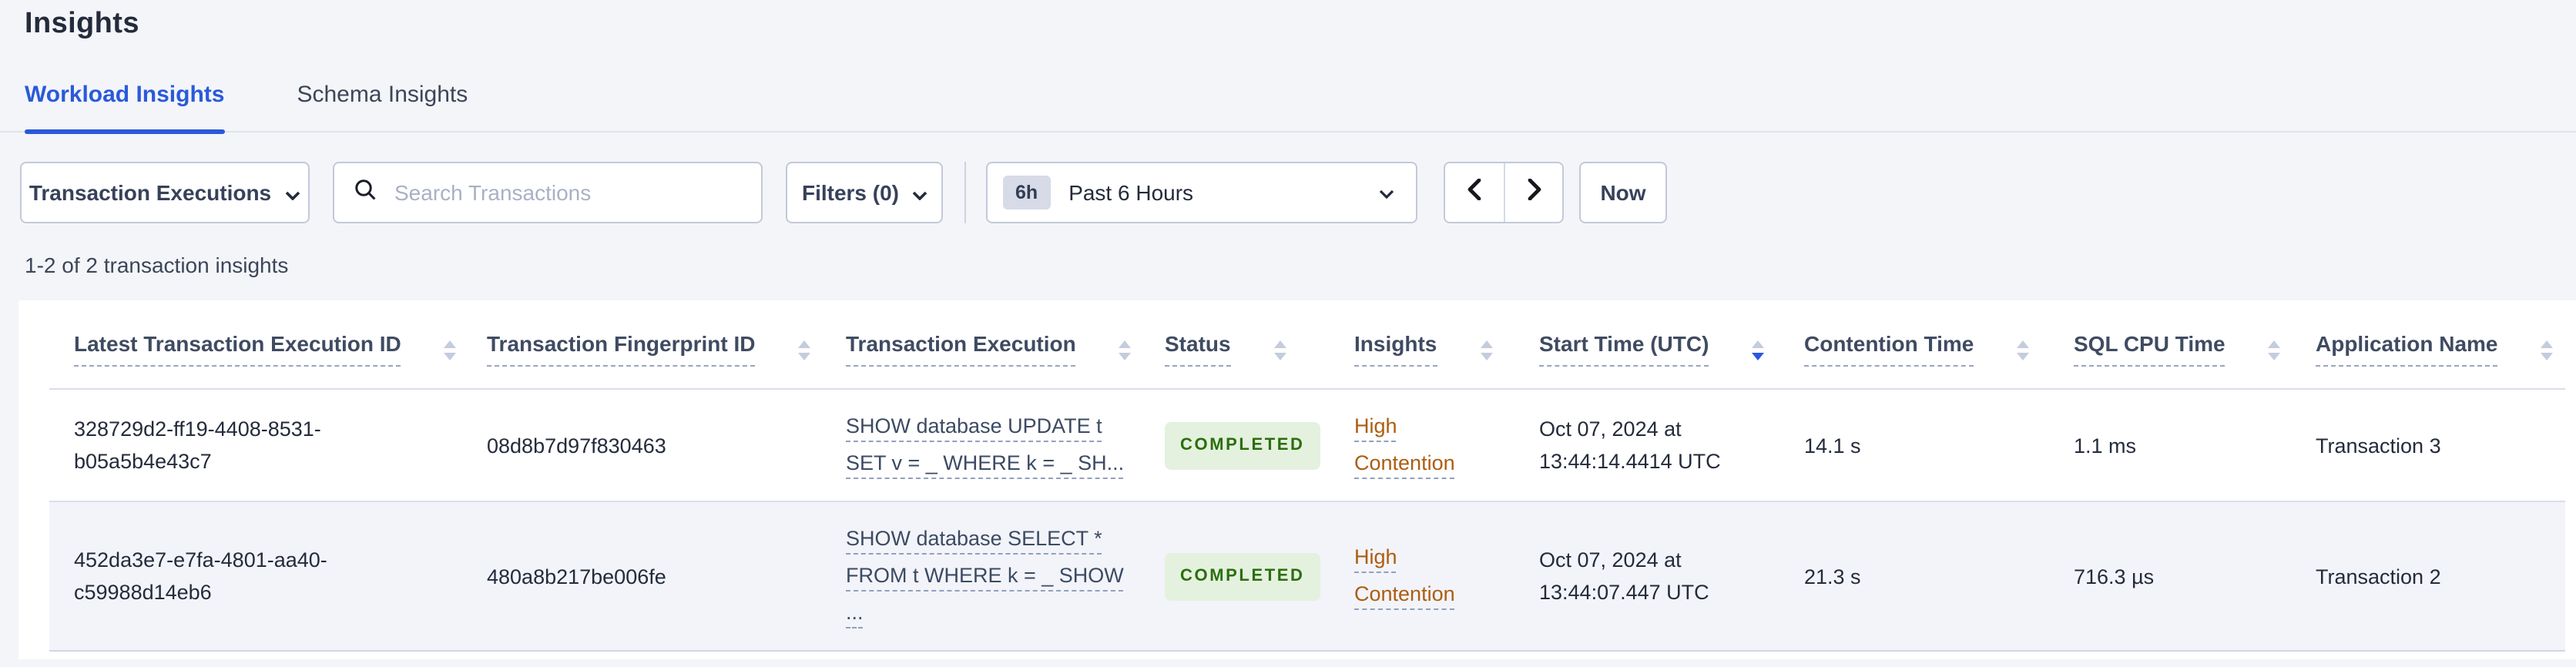 Image resolution: width=2576 pixels, height=667 pixels. I want to click on now-button: Now, so click(1623, 192).